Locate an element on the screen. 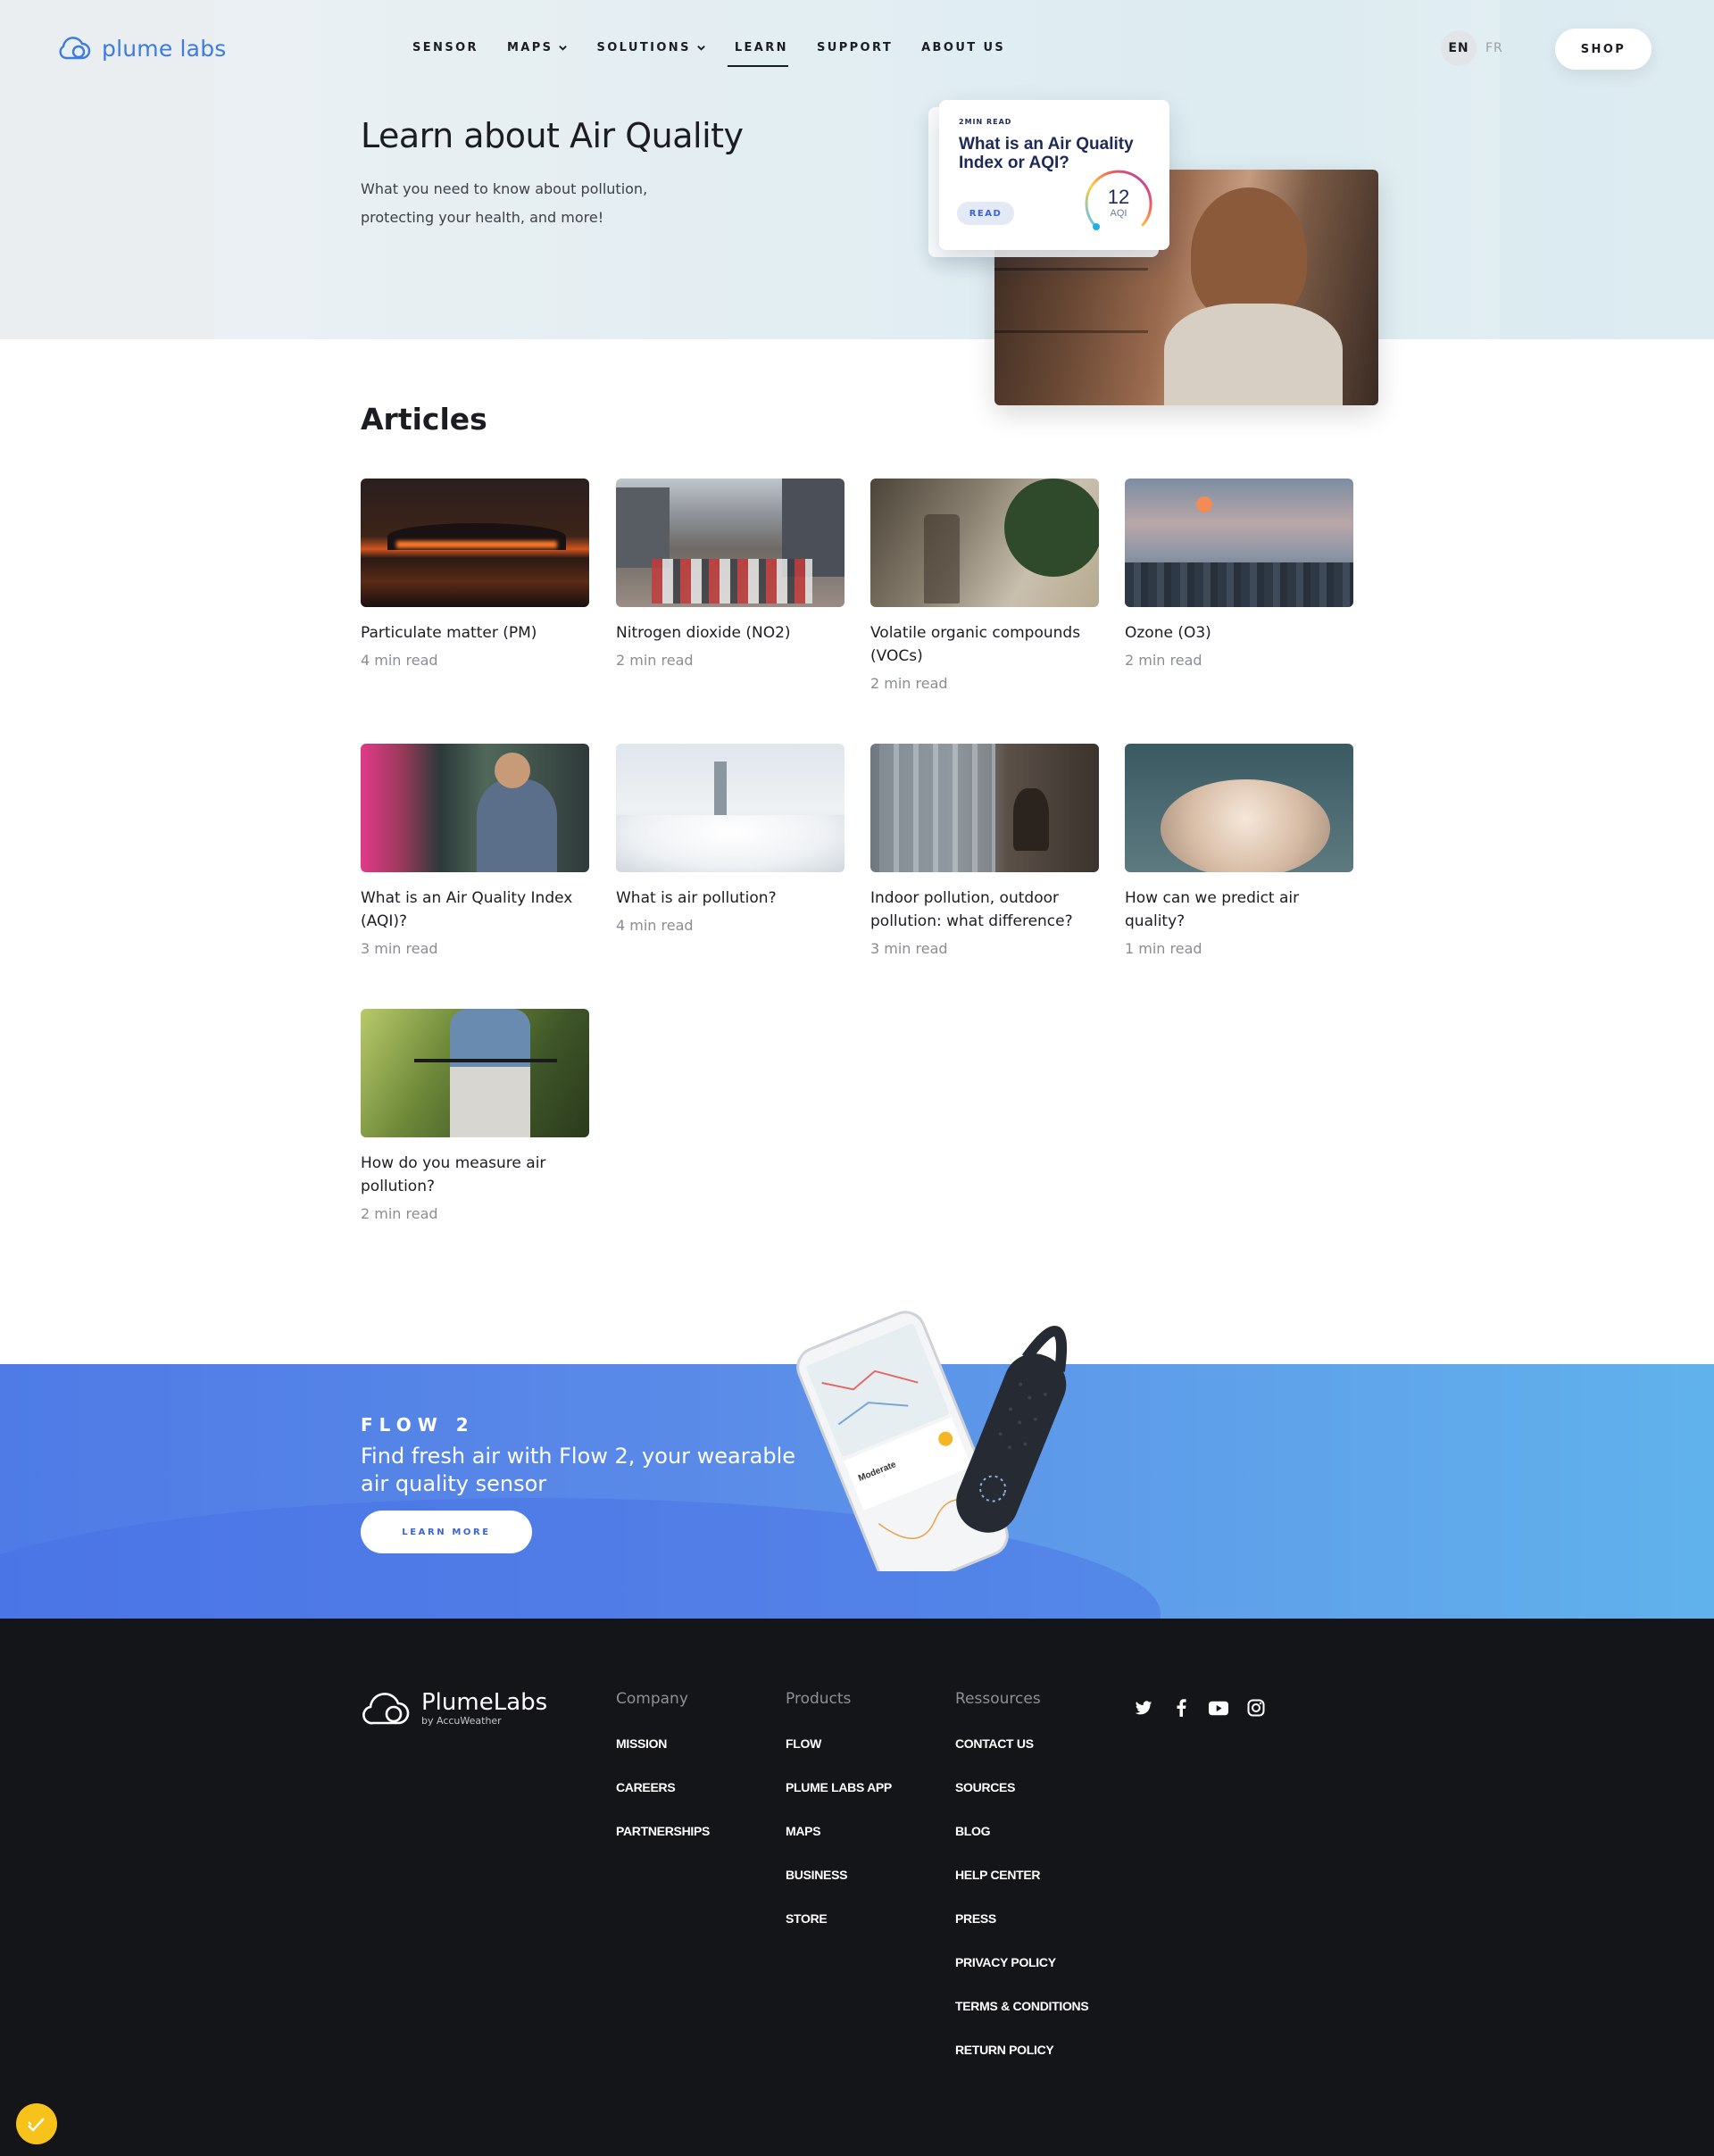 Image resolution: width=1714 pixels, height=2156 pixels. head-shape is located at coordinates (512, 770).